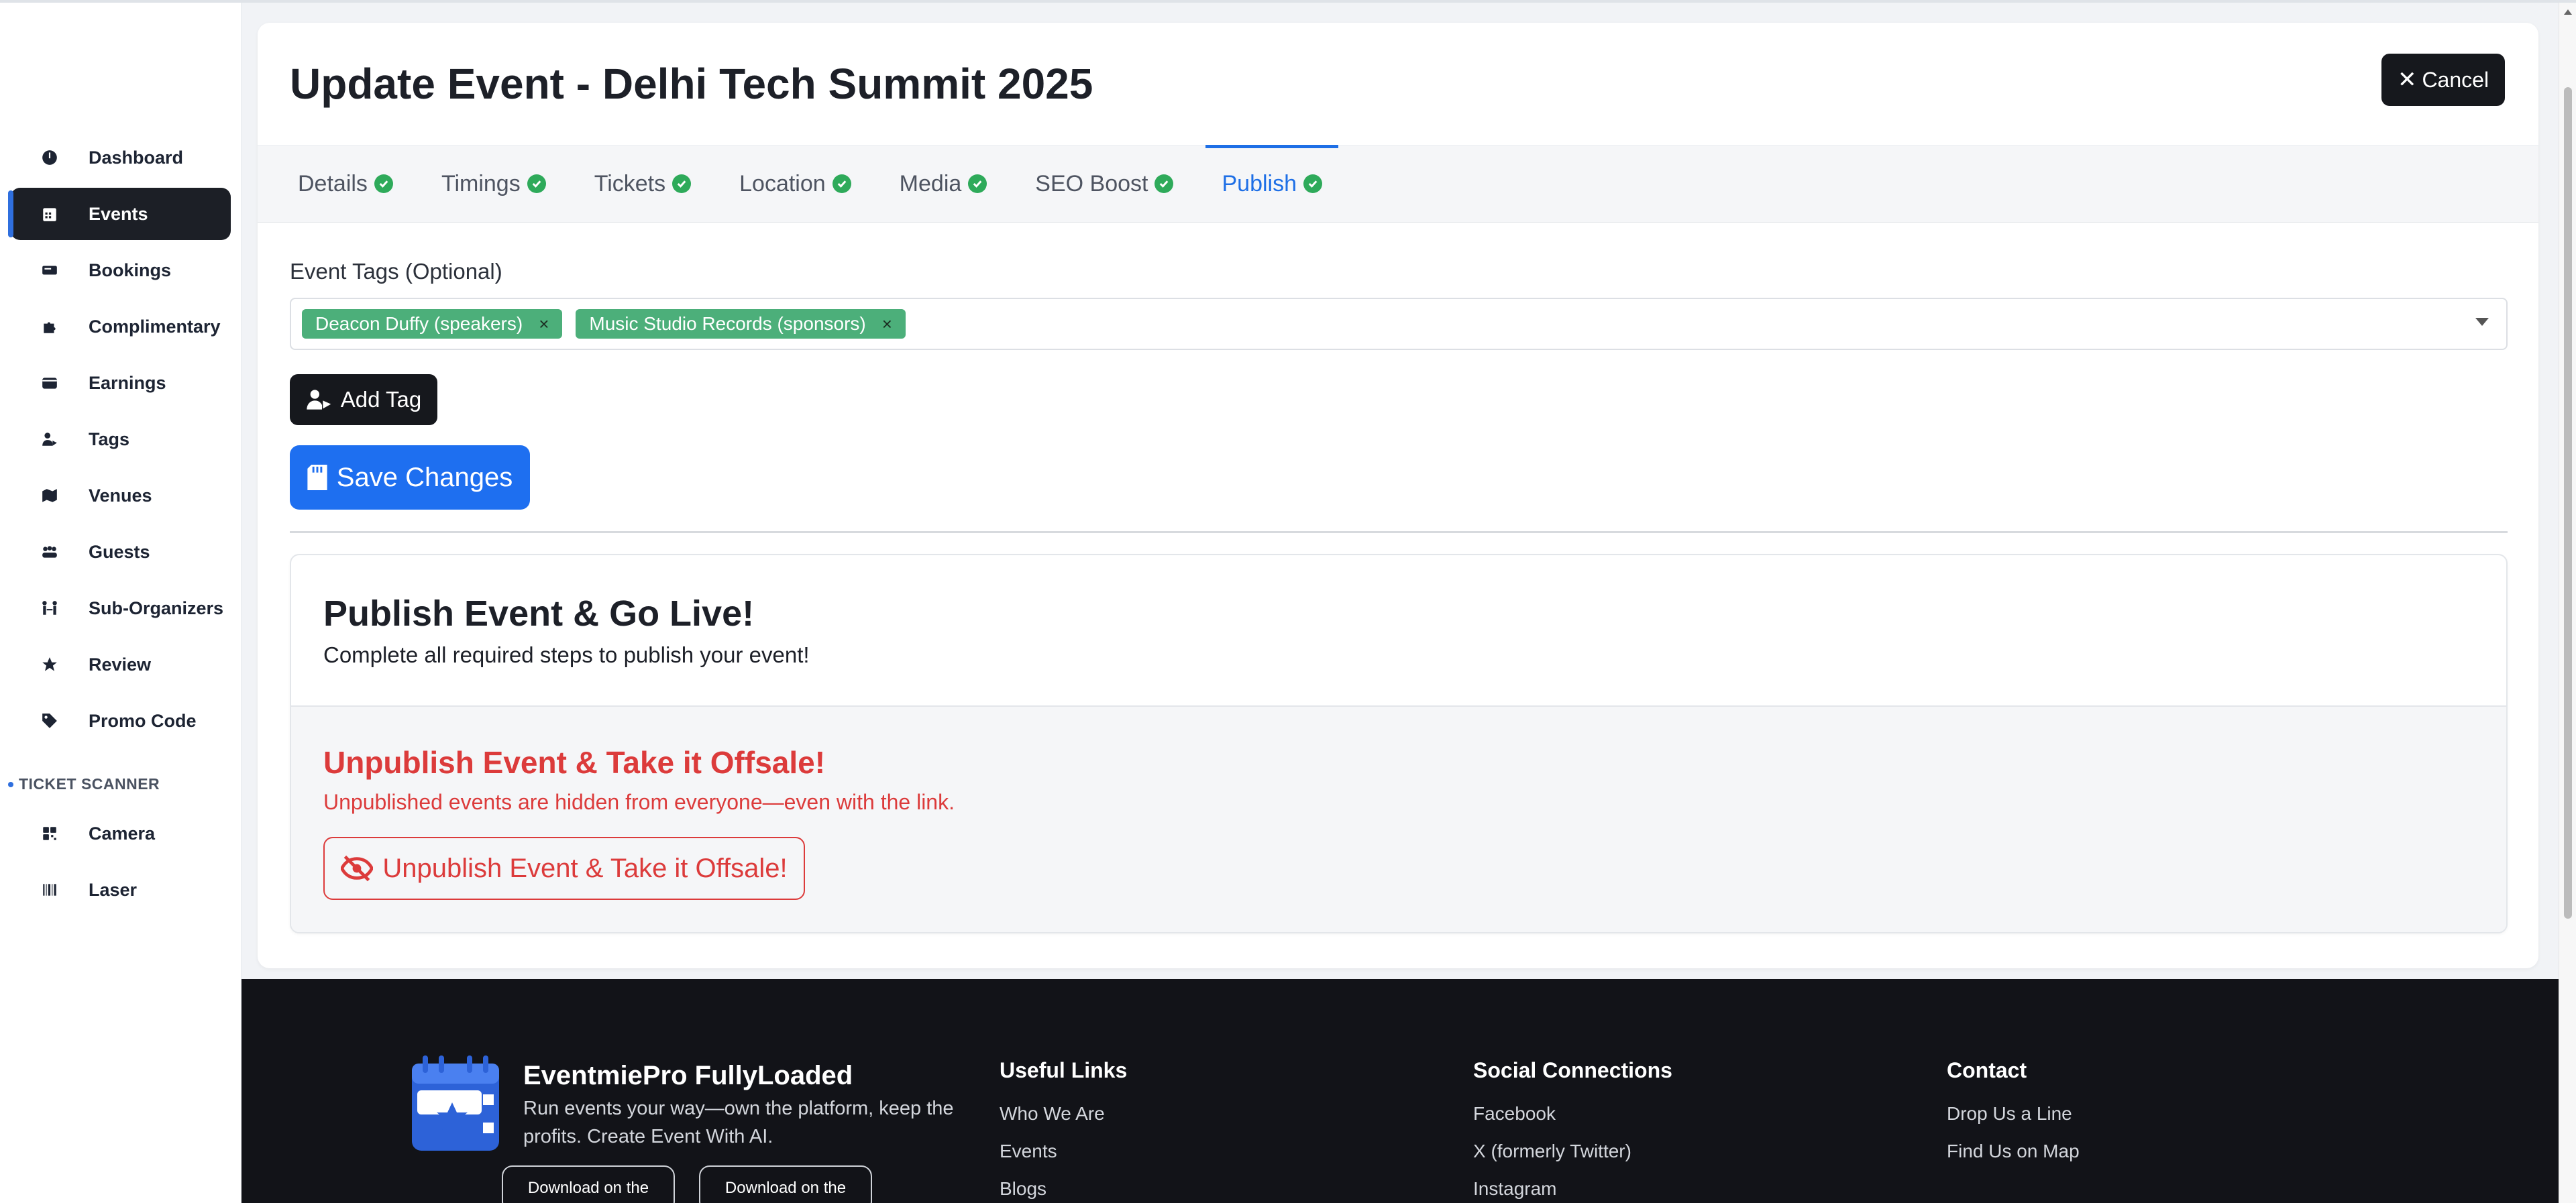 This screenshot has height=1203, width=2576. What do you see at coordinates (49, 382) in the screenshot?
I see `wallet-icon` at bounding box center [49, 382].